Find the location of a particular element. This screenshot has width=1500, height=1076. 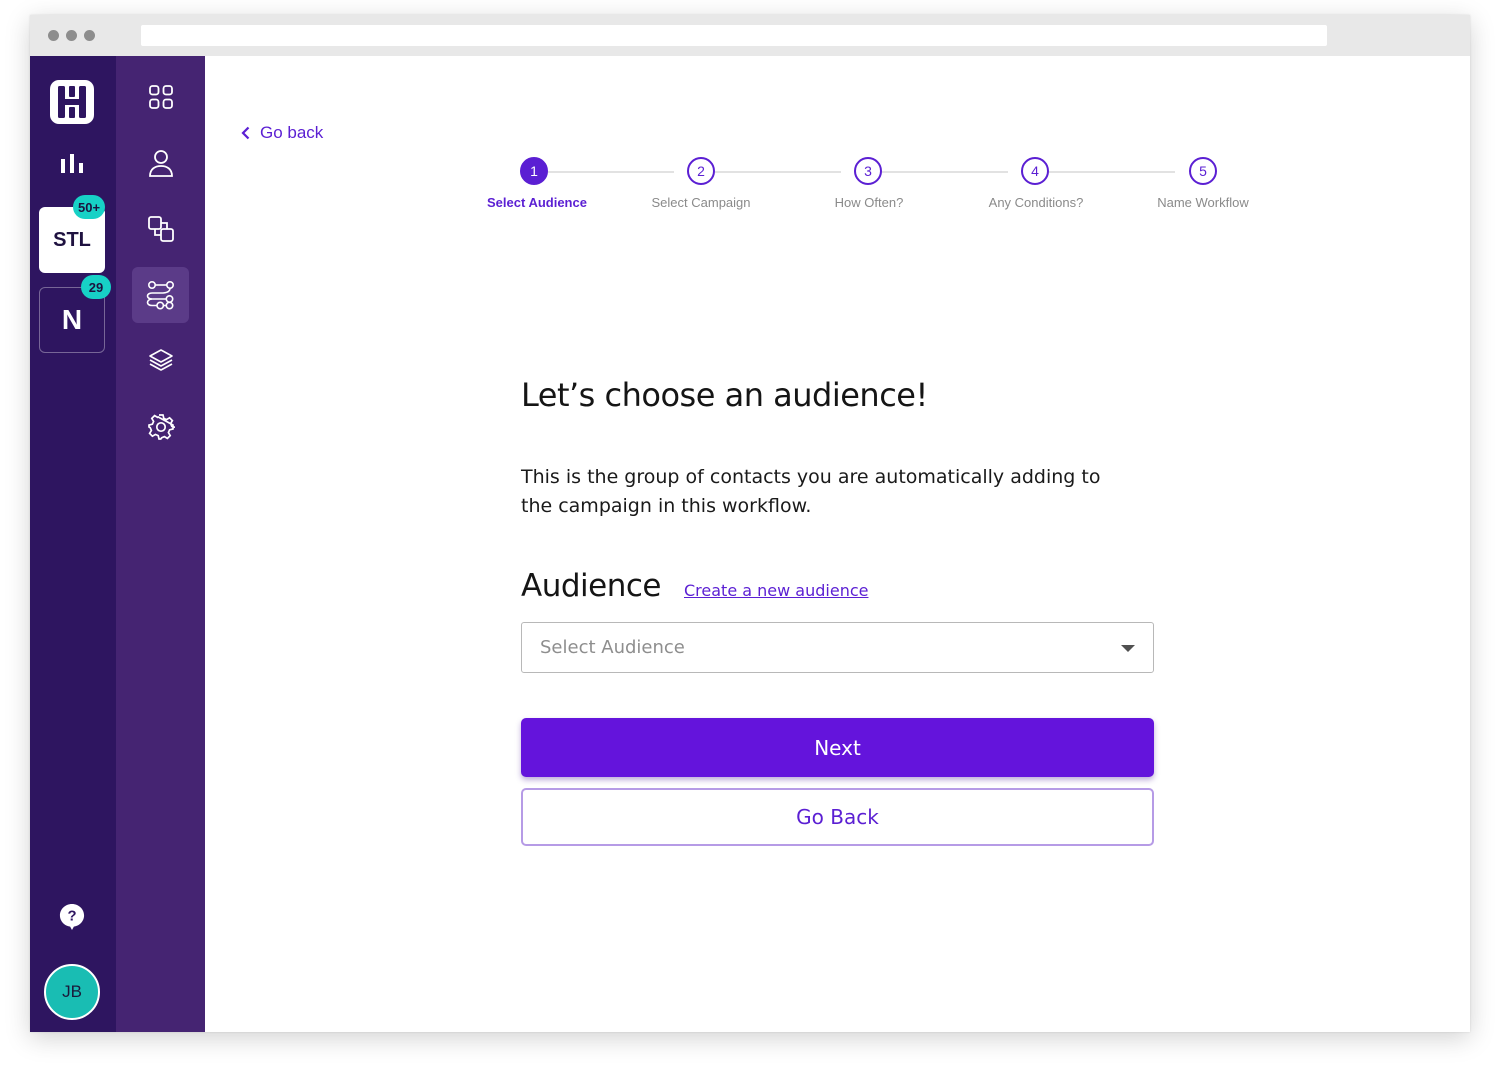

layers-icon is located at coordinates (160, 361).